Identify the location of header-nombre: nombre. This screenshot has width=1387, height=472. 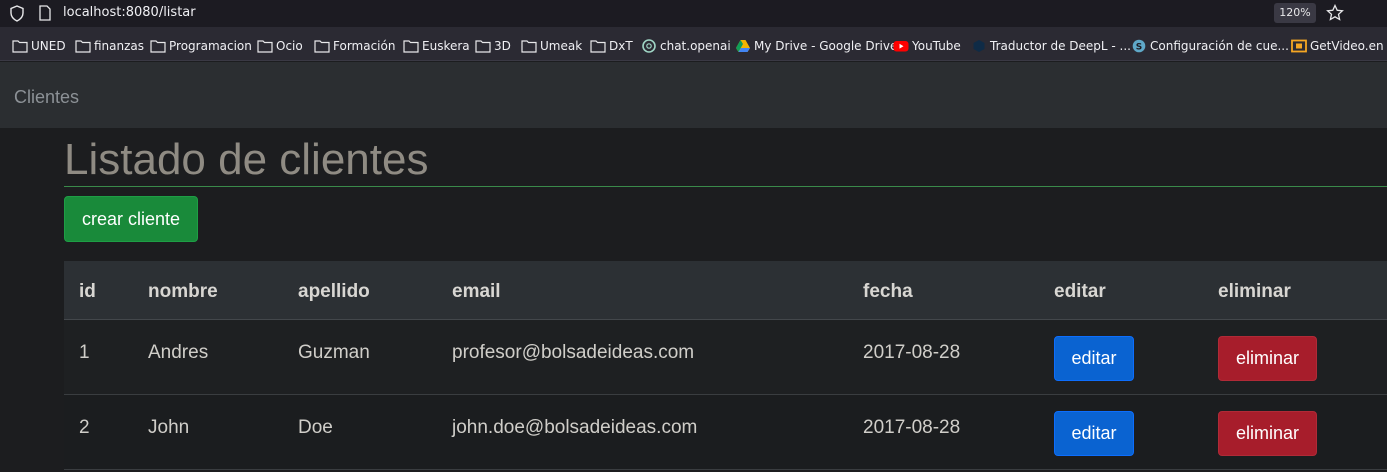
(183, 291).